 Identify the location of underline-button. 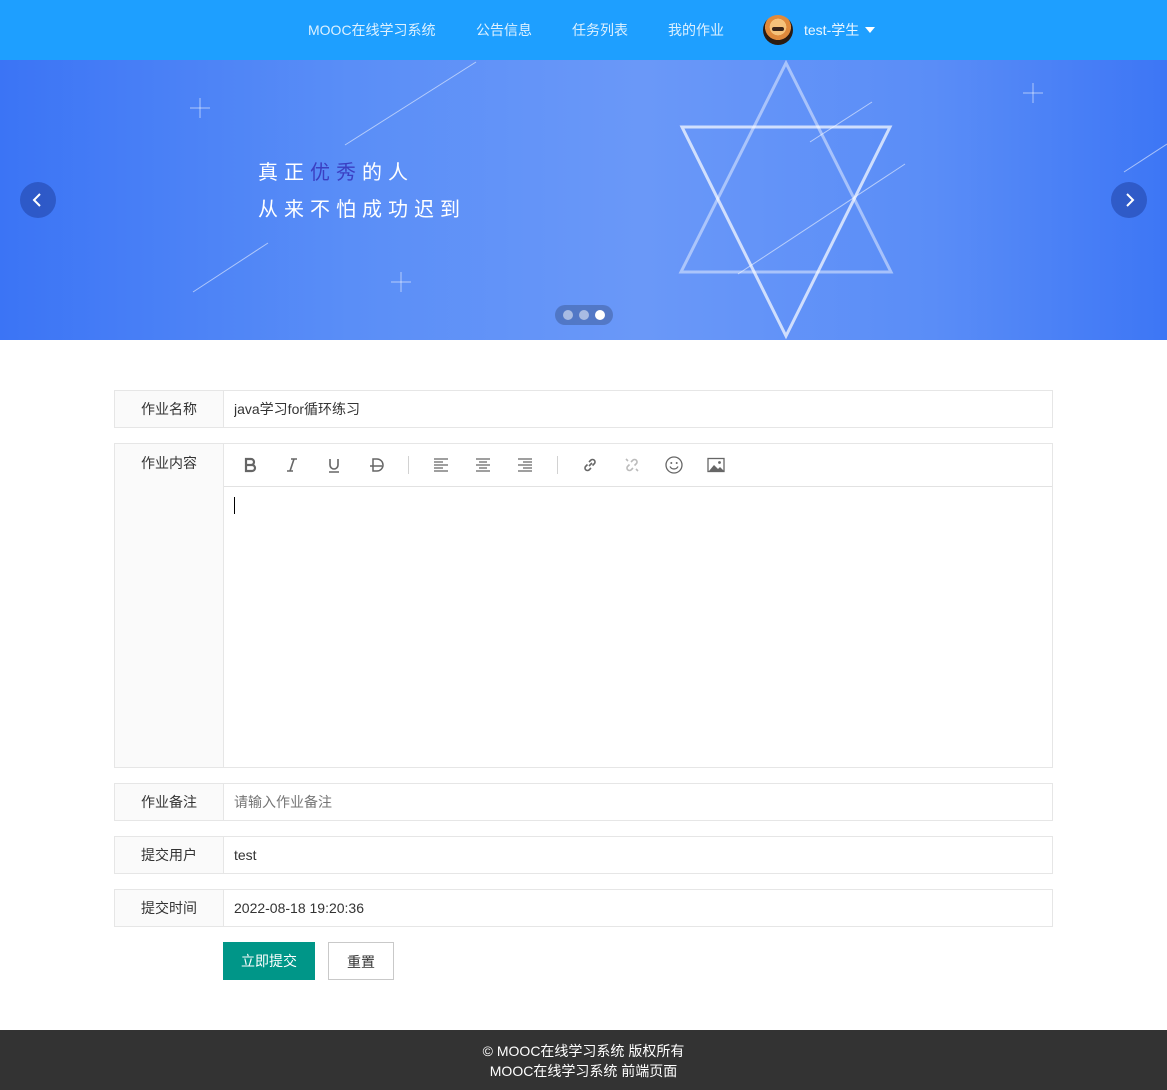
(334, 465).